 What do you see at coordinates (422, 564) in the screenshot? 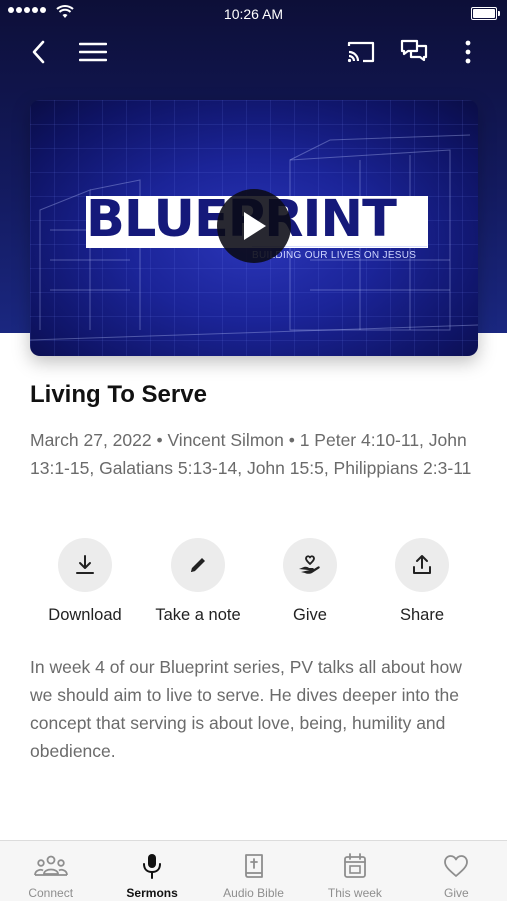
I see `share-icon` at bounding box center [422, 564].